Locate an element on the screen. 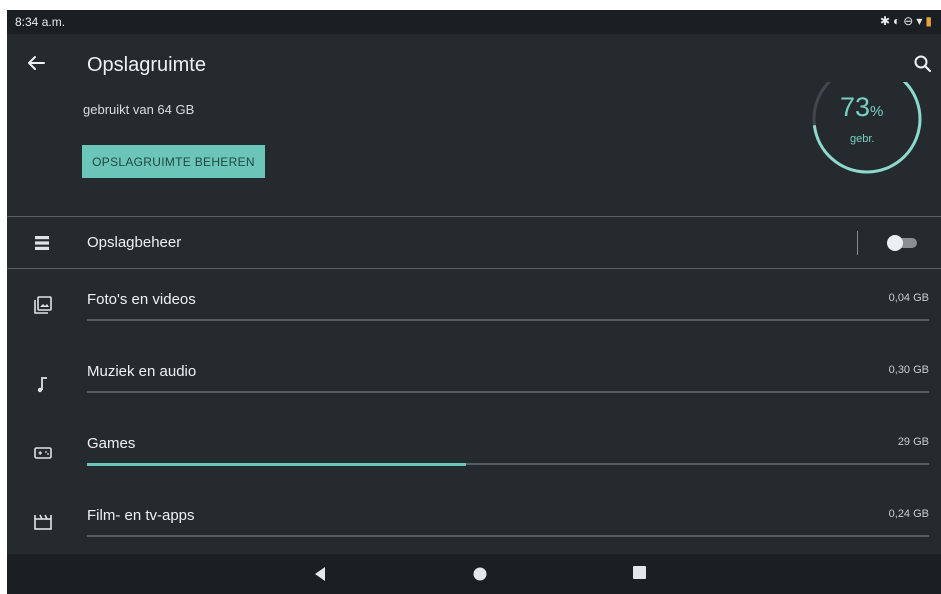 The height and width of the screenshot is (594, 941). category-label: Film- en tv-apps is located at coordinates (141, 515).